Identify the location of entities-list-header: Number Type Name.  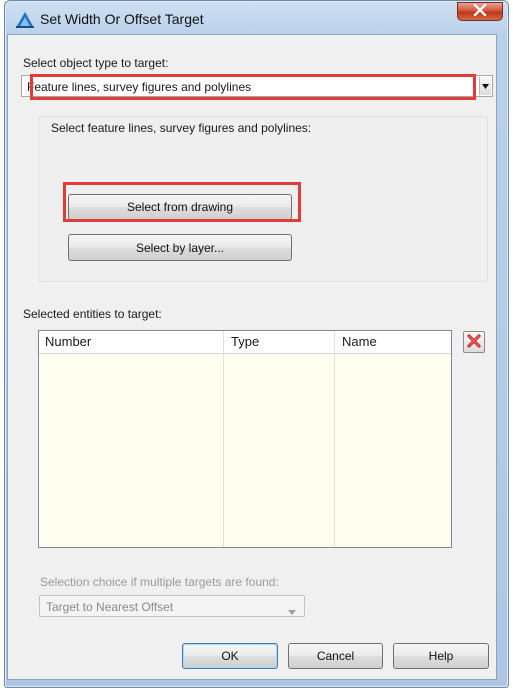
(245, 342).